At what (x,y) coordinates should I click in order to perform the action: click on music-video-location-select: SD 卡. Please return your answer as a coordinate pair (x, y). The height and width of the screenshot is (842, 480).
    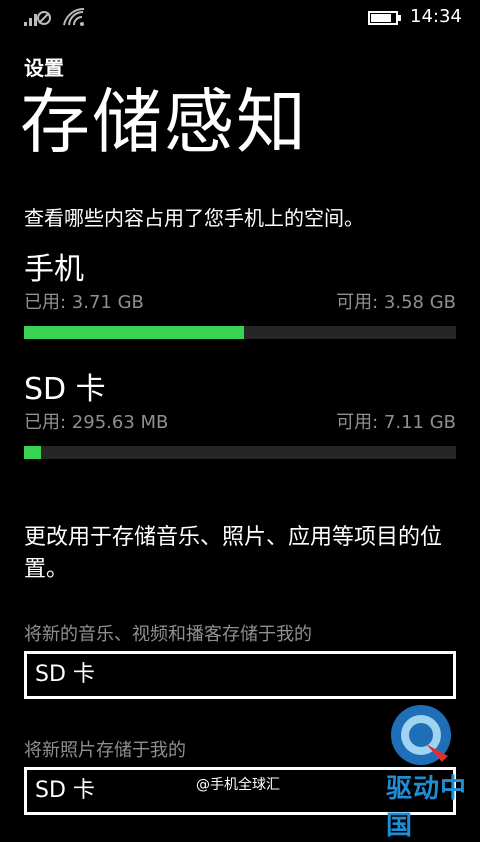
    Looking at the image, I should click on (240, 675).